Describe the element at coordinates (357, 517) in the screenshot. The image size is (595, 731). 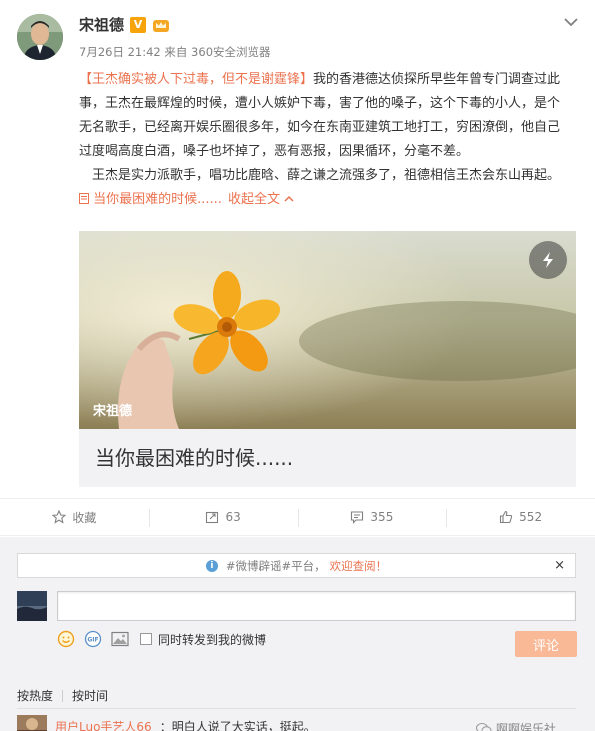
I see `comment-icon` at that location.